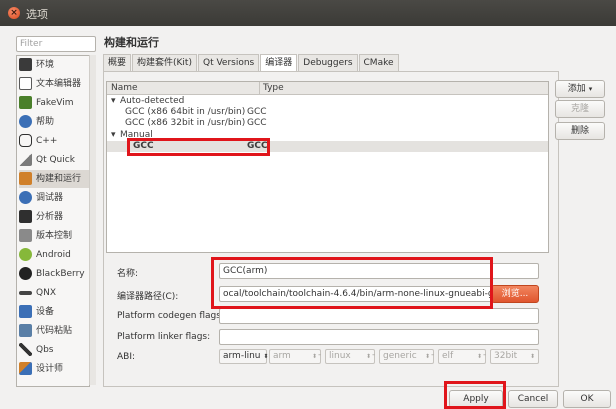 This screenshot has height=409, width=616. I want to click on sidebar-item-build-run: 构建和运行, so click(54, 179).